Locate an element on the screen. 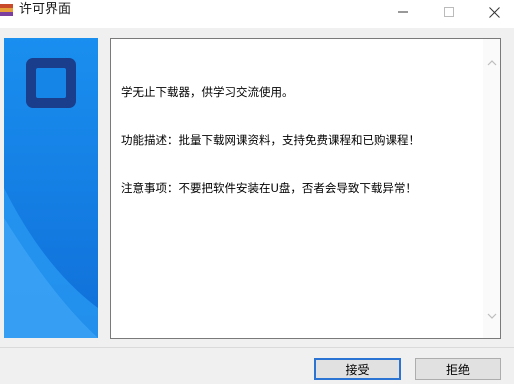 This screenshot has width=514, height=384. scroll-up-button is located at coordinates (491, 62).